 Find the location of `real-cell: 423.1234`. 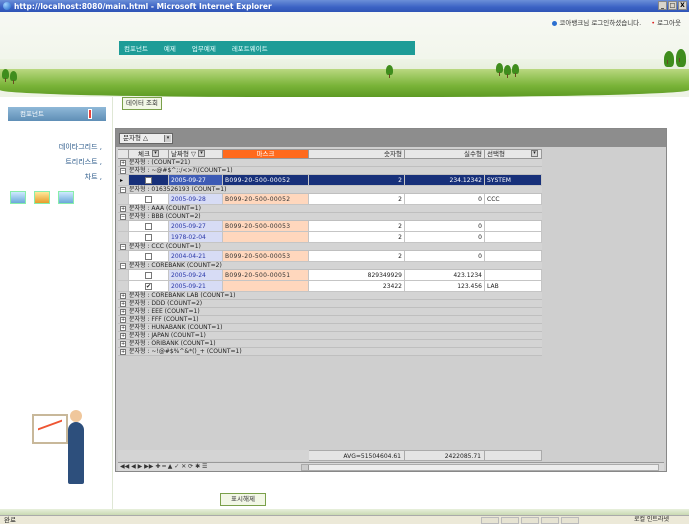

real-cell: 423.1234 is located at coordinates (445, 275).